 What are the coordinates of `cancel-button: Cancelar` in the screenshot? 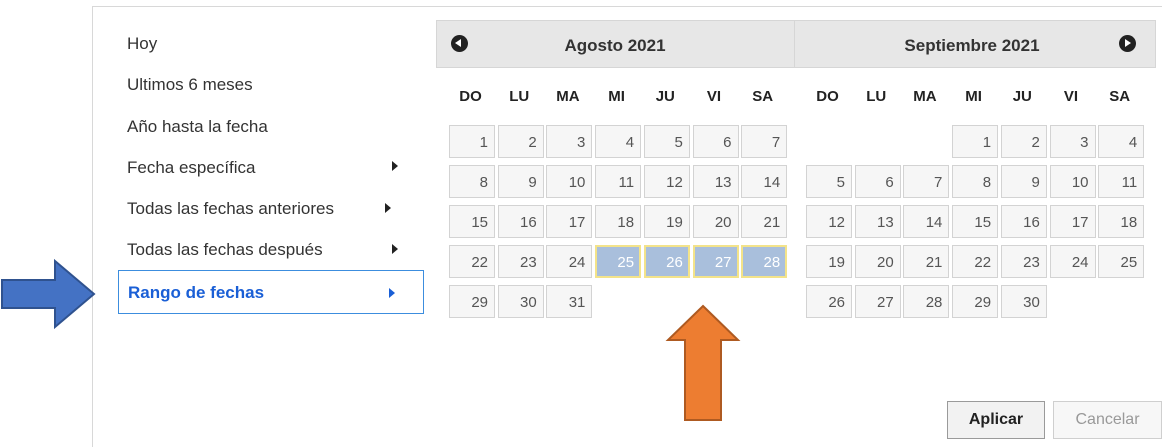 It's located at (1107, 420).